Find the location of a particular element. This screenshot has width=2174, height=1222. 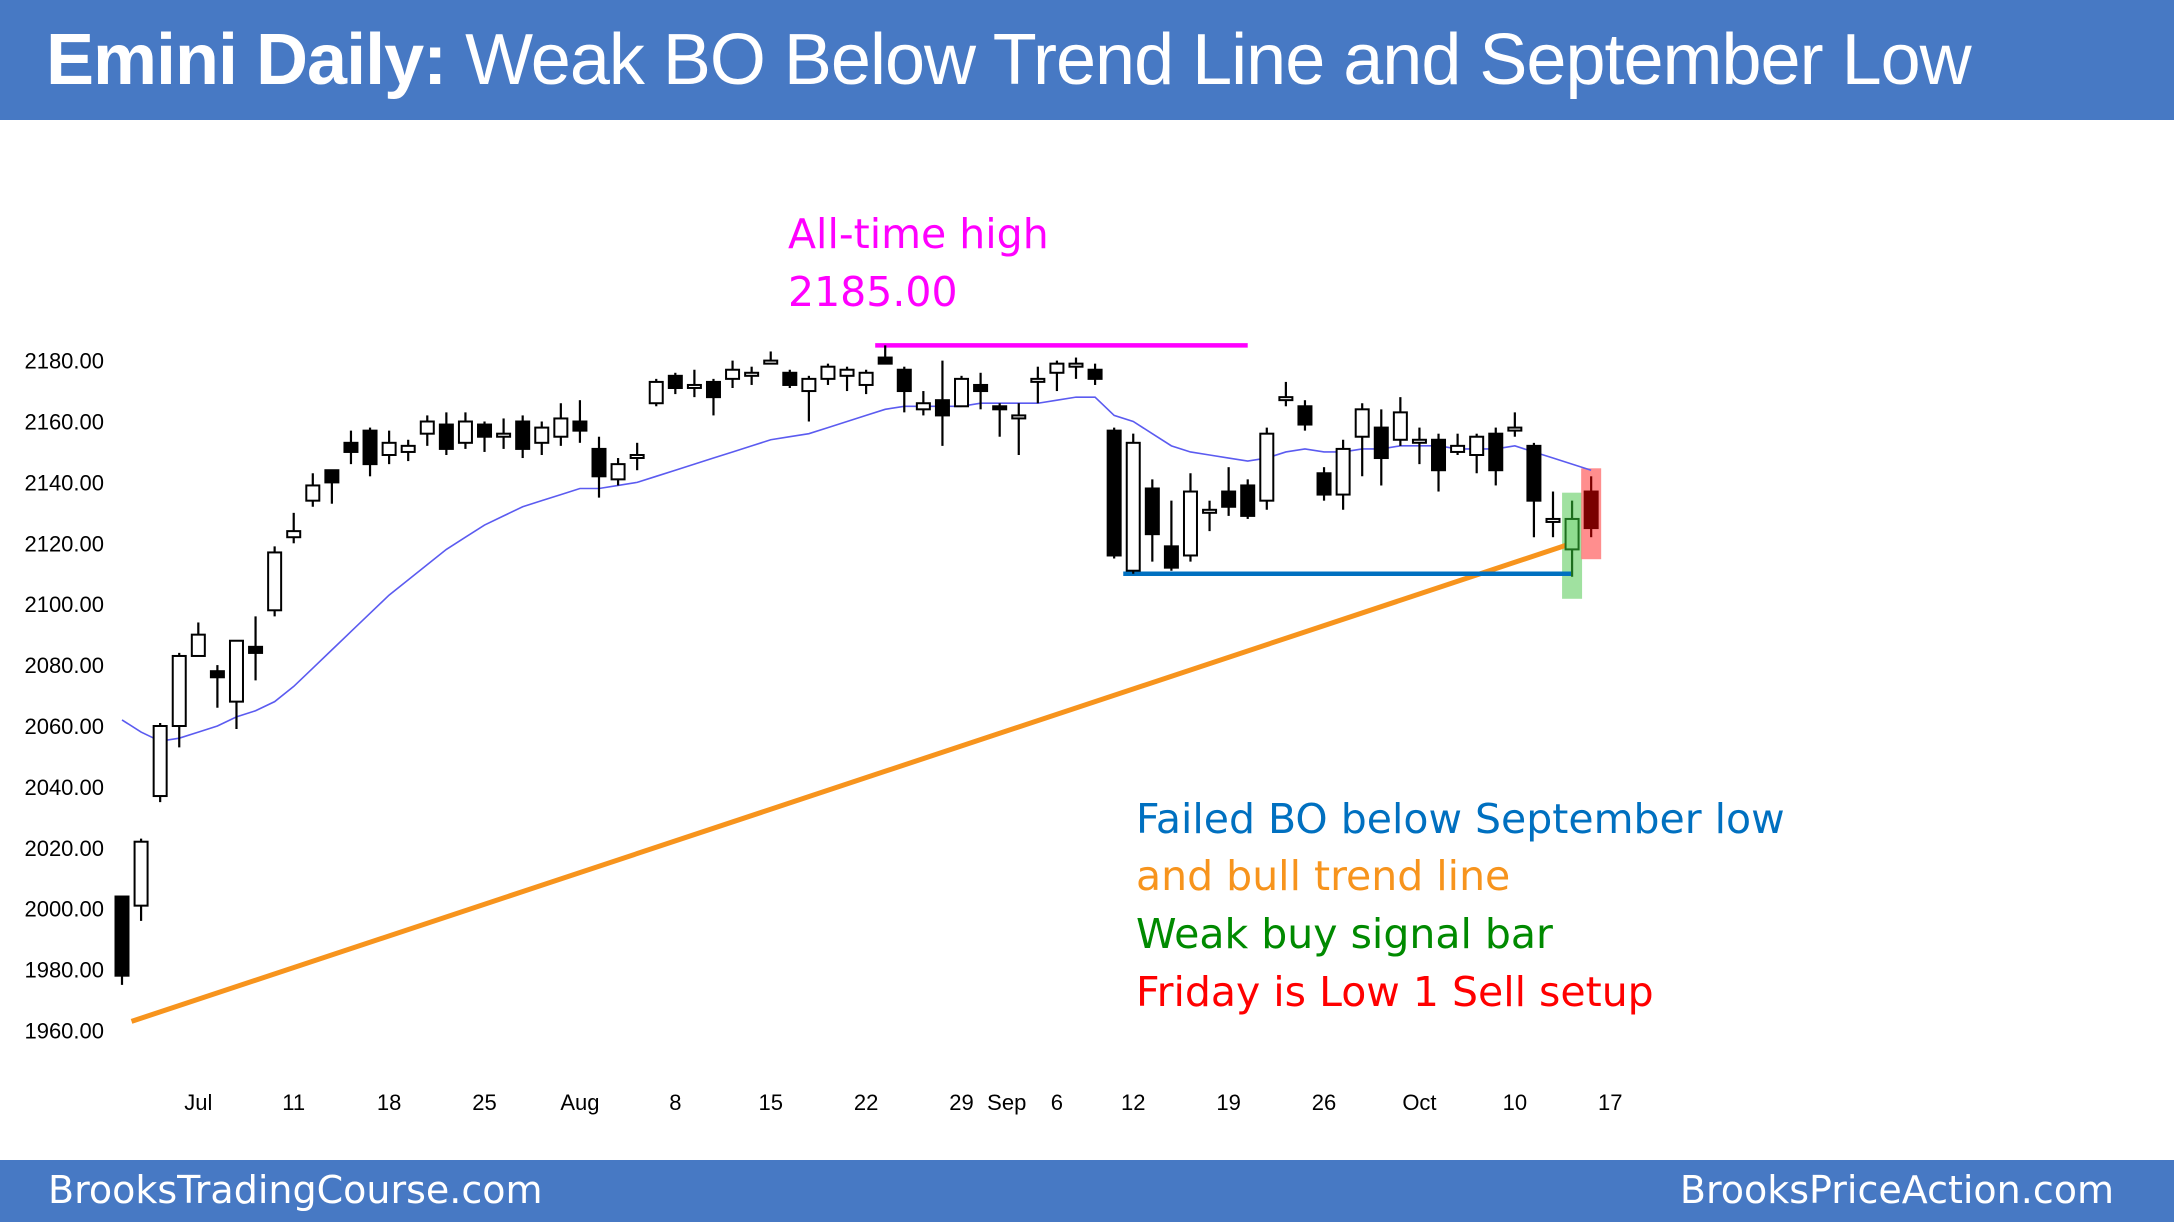

x-tick-label: Sep is located at coordinates (1006, 1102).